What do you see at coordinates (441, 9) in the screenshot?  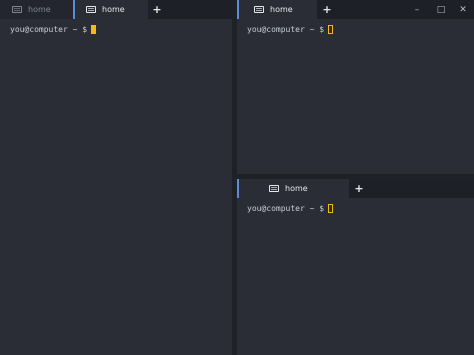 I see `maximize-button: □` at bounding box center [441, 9].